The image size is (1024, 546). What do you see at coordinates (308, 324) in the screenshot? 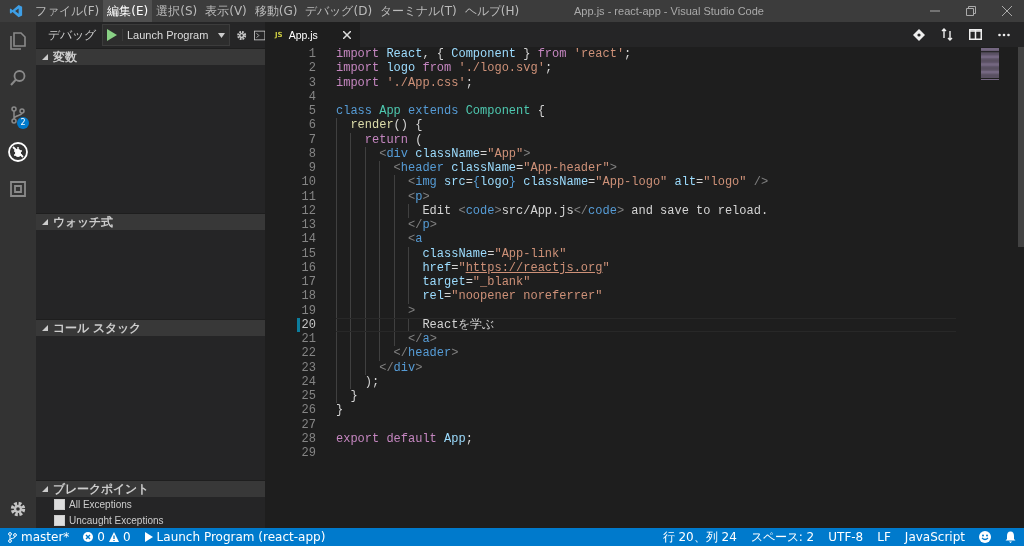
I see `line-number: 20` at bounding box center [308, 324].